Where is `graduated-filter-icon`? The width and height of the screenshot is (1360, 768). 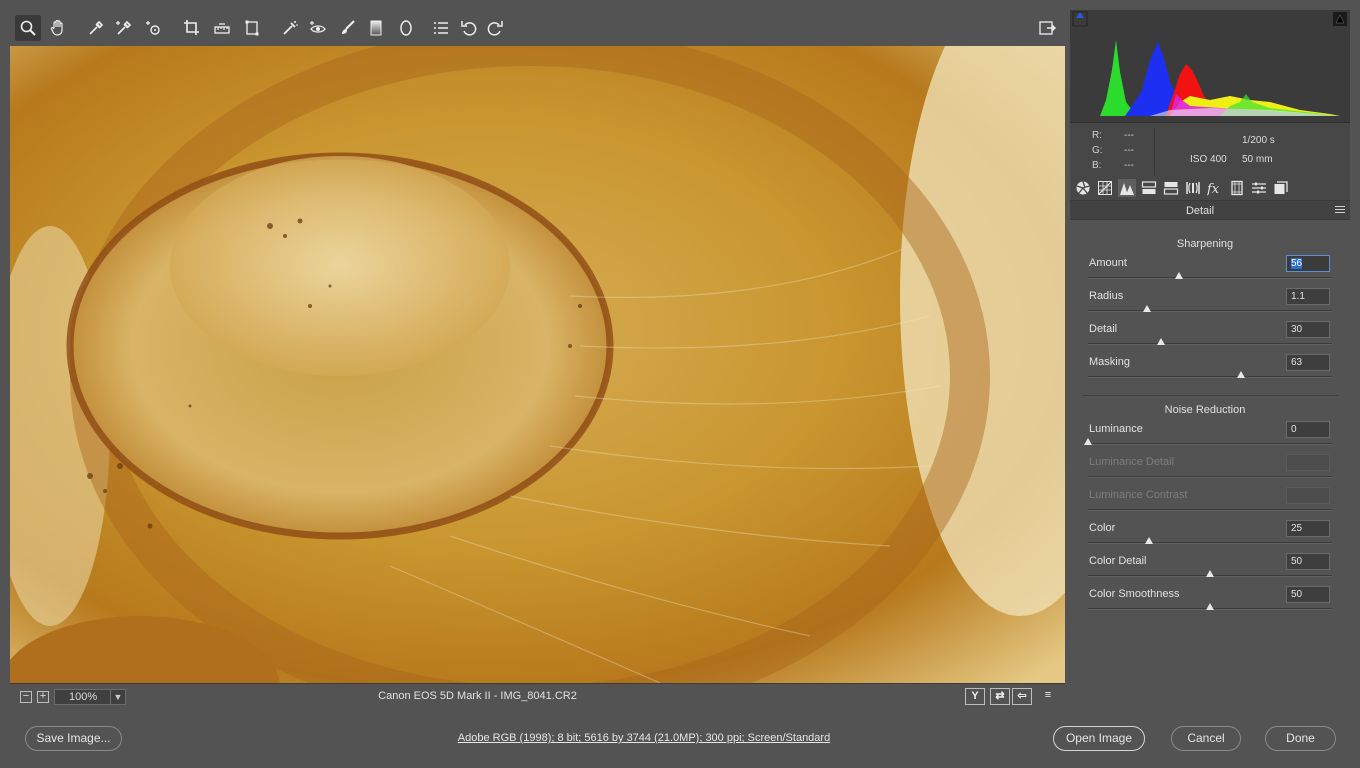 graduated-filter-icon is located at coordinates (376, 28).